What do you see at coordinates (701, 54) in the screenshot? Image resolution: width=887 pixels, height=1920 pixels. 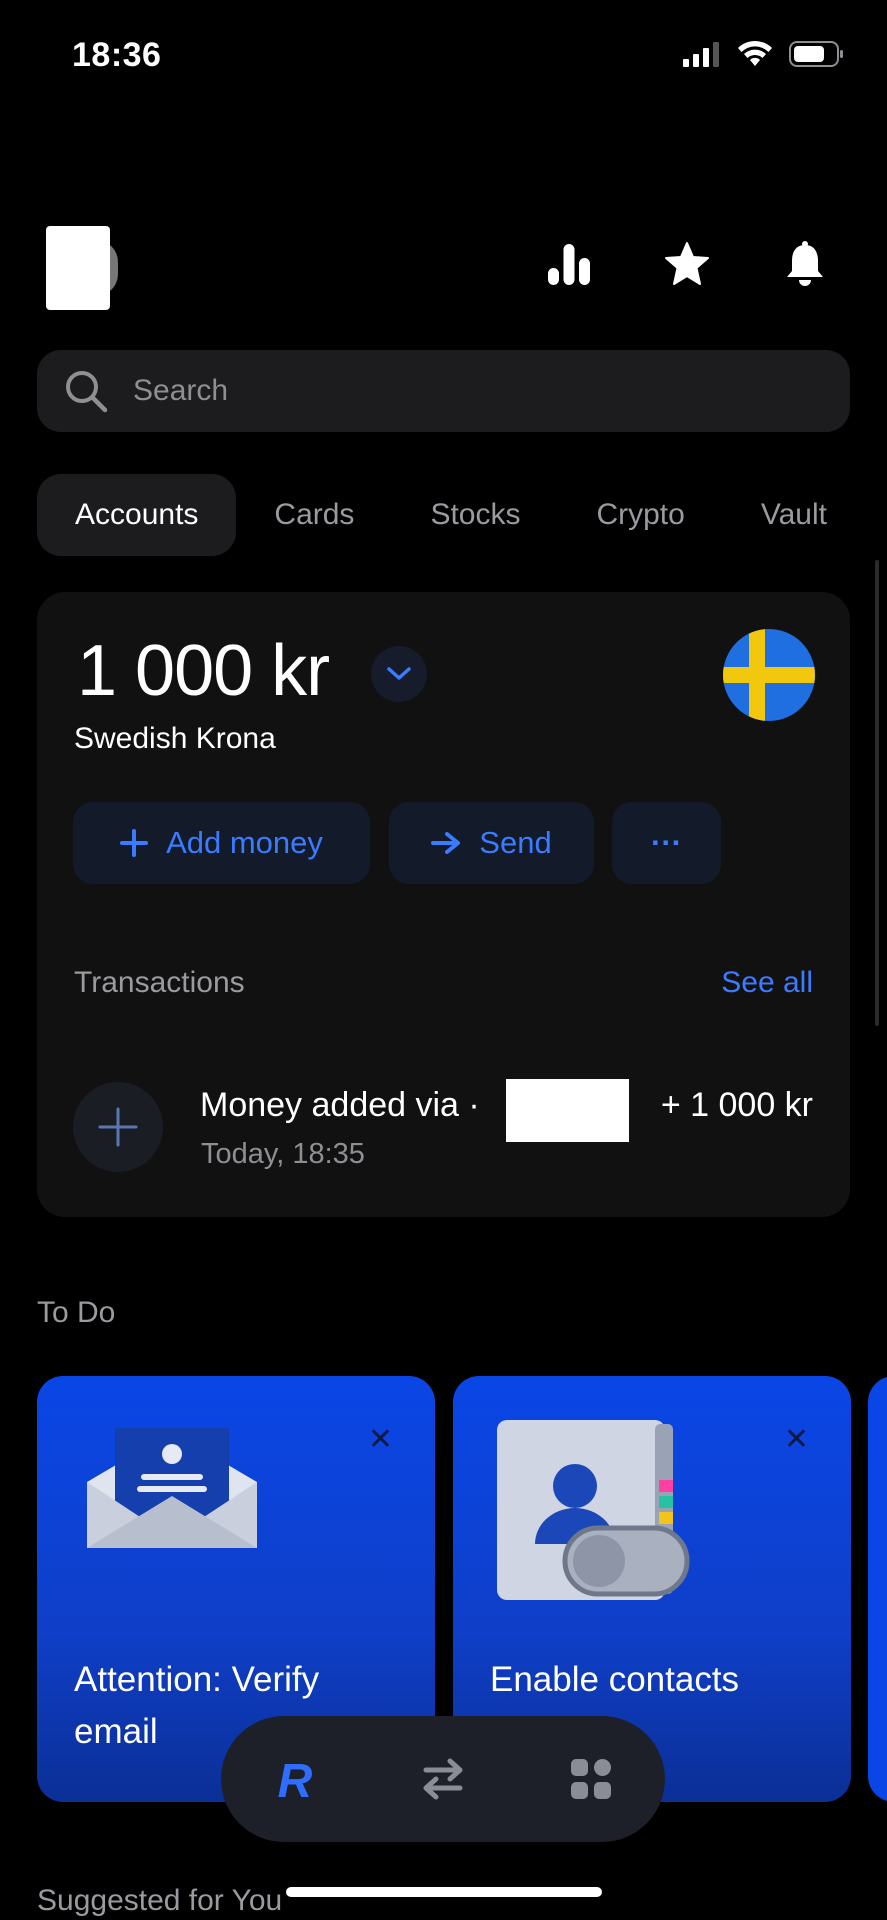 I see `signal-icon` at bounding box center [701, 54].